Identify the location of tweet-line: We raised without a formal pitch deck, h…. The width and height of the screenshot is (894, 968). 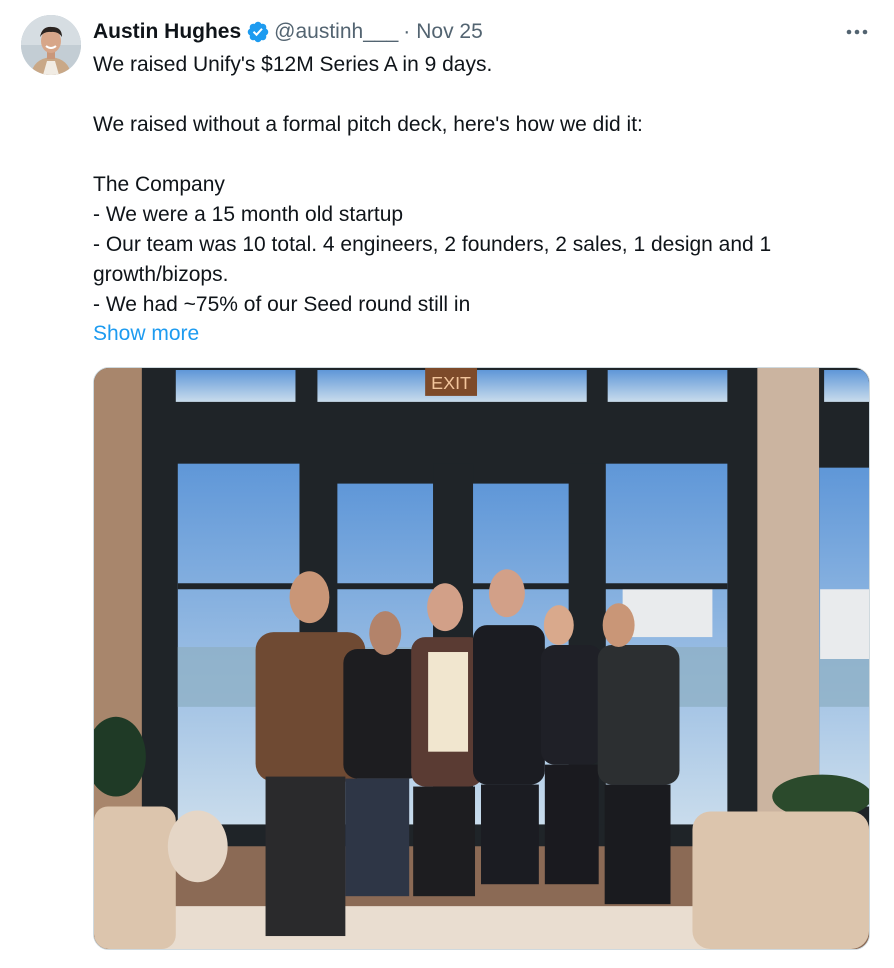
(368, 124).